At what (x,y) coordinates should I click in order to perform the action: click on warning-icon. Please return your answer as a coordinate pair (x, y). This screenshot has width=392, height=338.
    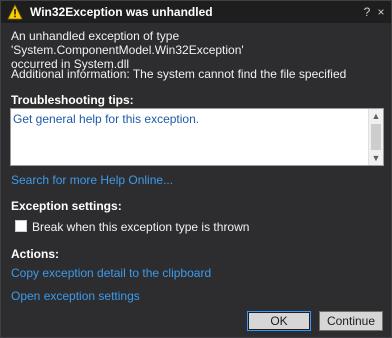
    Looking at the image, I should click on (15, 12).